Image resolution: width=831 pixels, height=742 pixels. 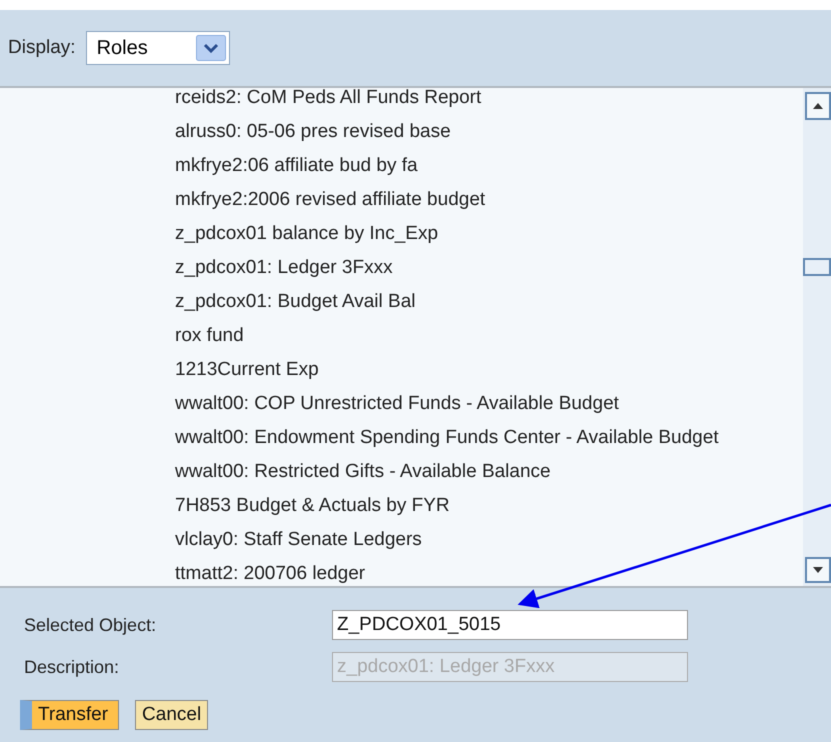 What do you see at coordinates (489, 506) in the screenshot?
I see `list-item: 7H853 Budget & Actuals by FYR` at bounding box center [489, 506].